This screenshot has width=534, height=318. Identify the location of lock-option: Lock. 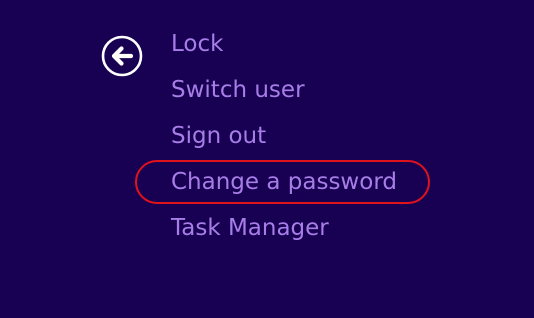
(197, 44).